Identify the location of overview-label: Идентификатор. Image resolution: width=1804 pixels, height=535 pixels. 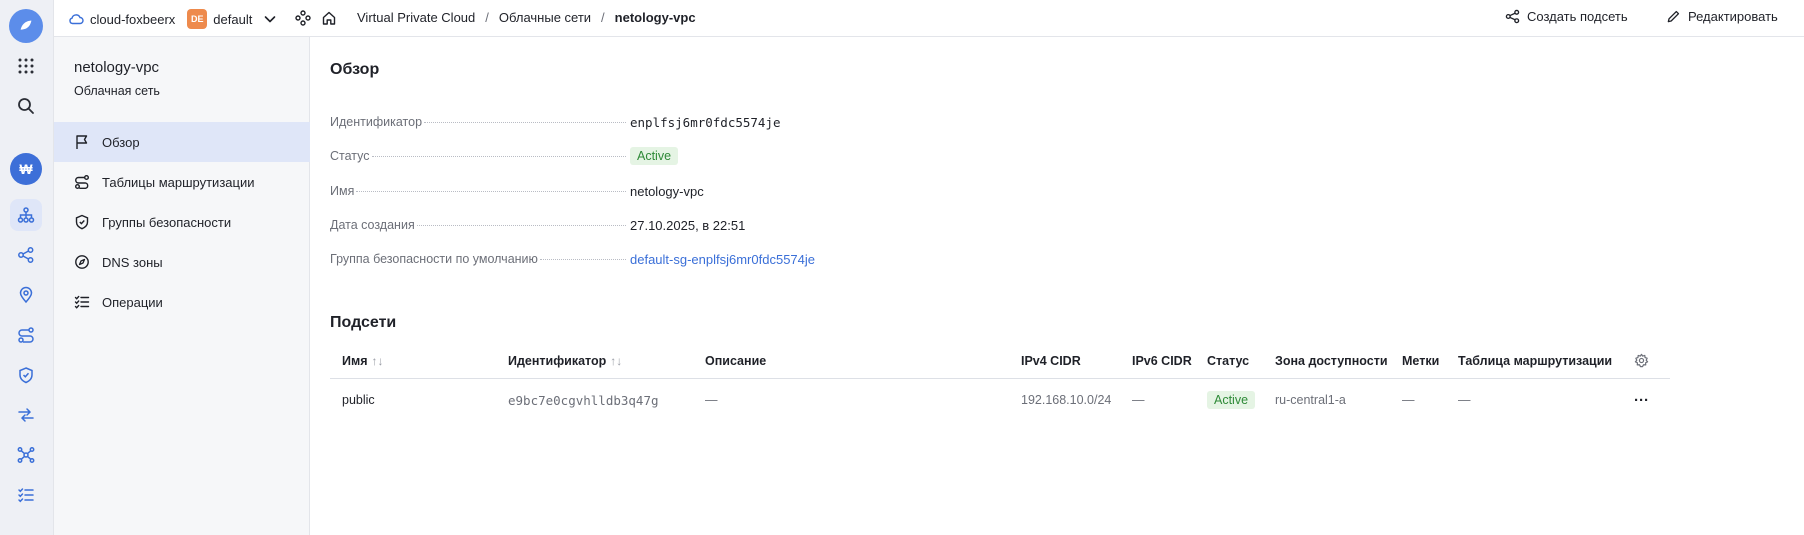
(377, 122).